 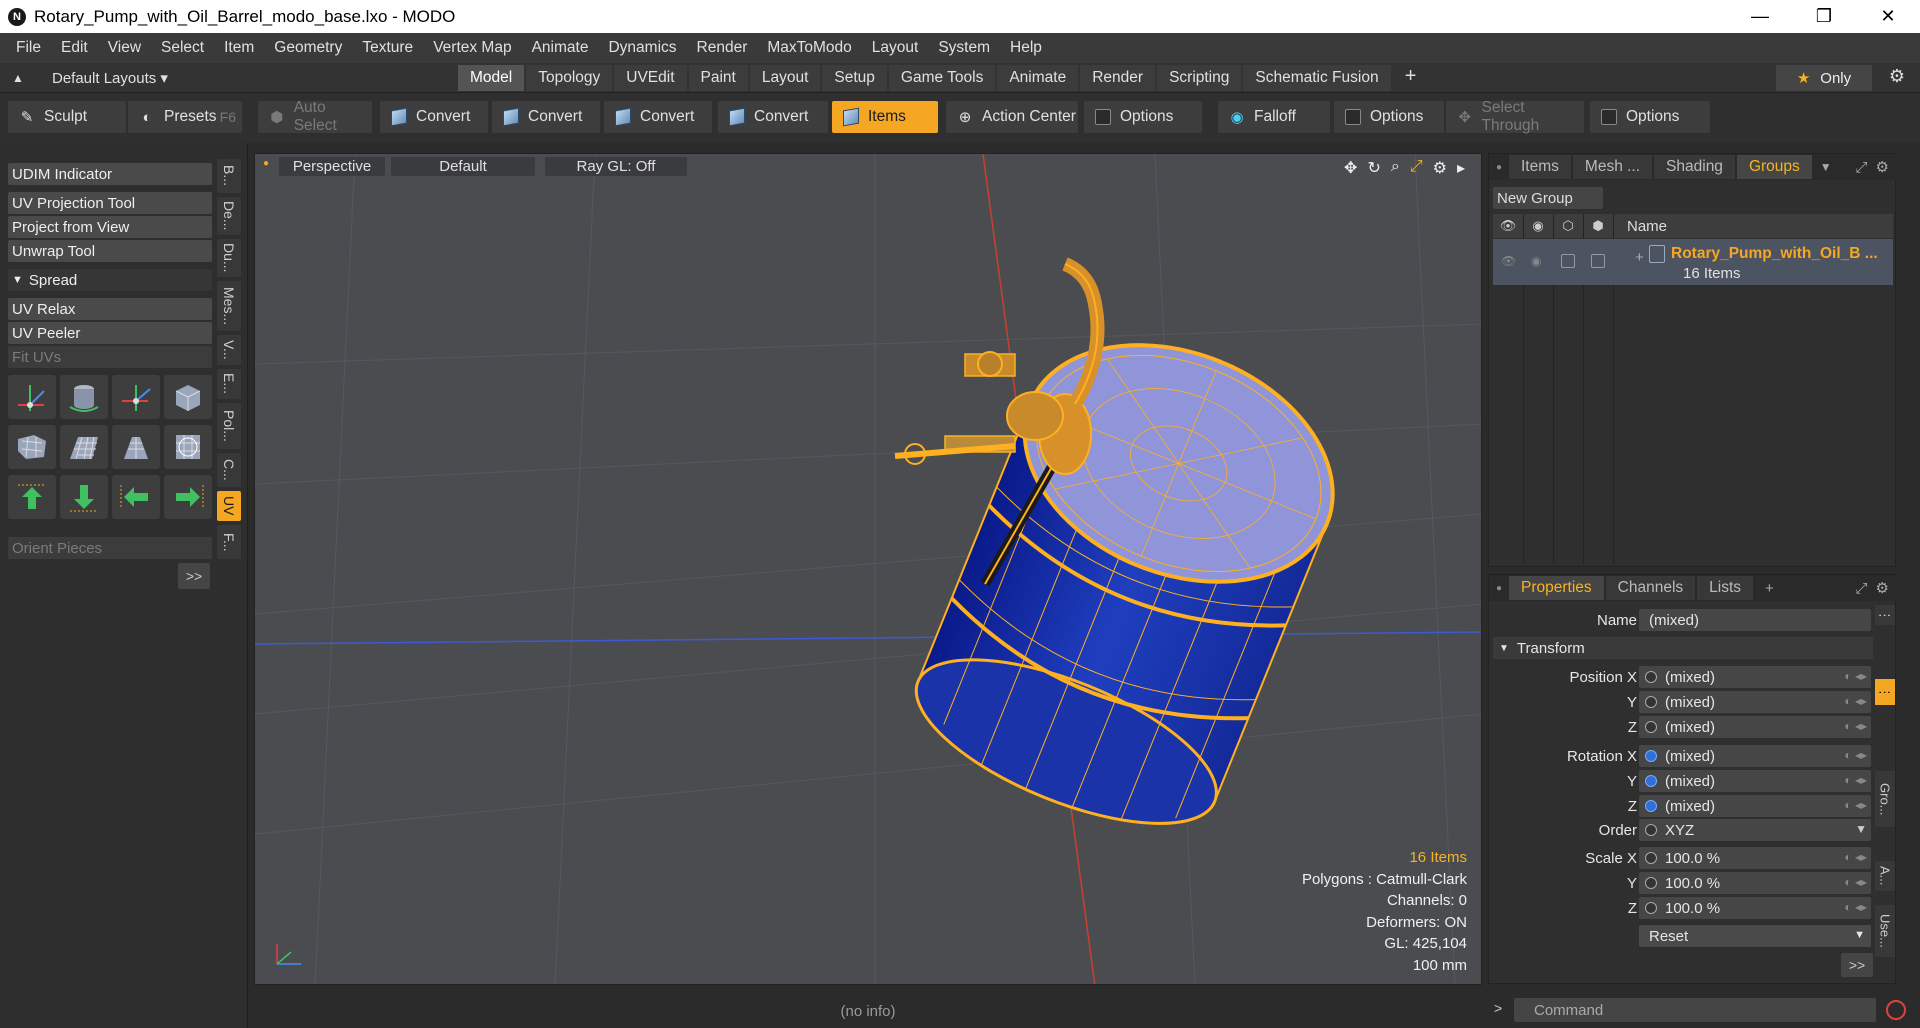 What do you see at coordinates (136, 447) in the screenshot?
I see `perspective-map-icon` at bounding box center [136, 447].